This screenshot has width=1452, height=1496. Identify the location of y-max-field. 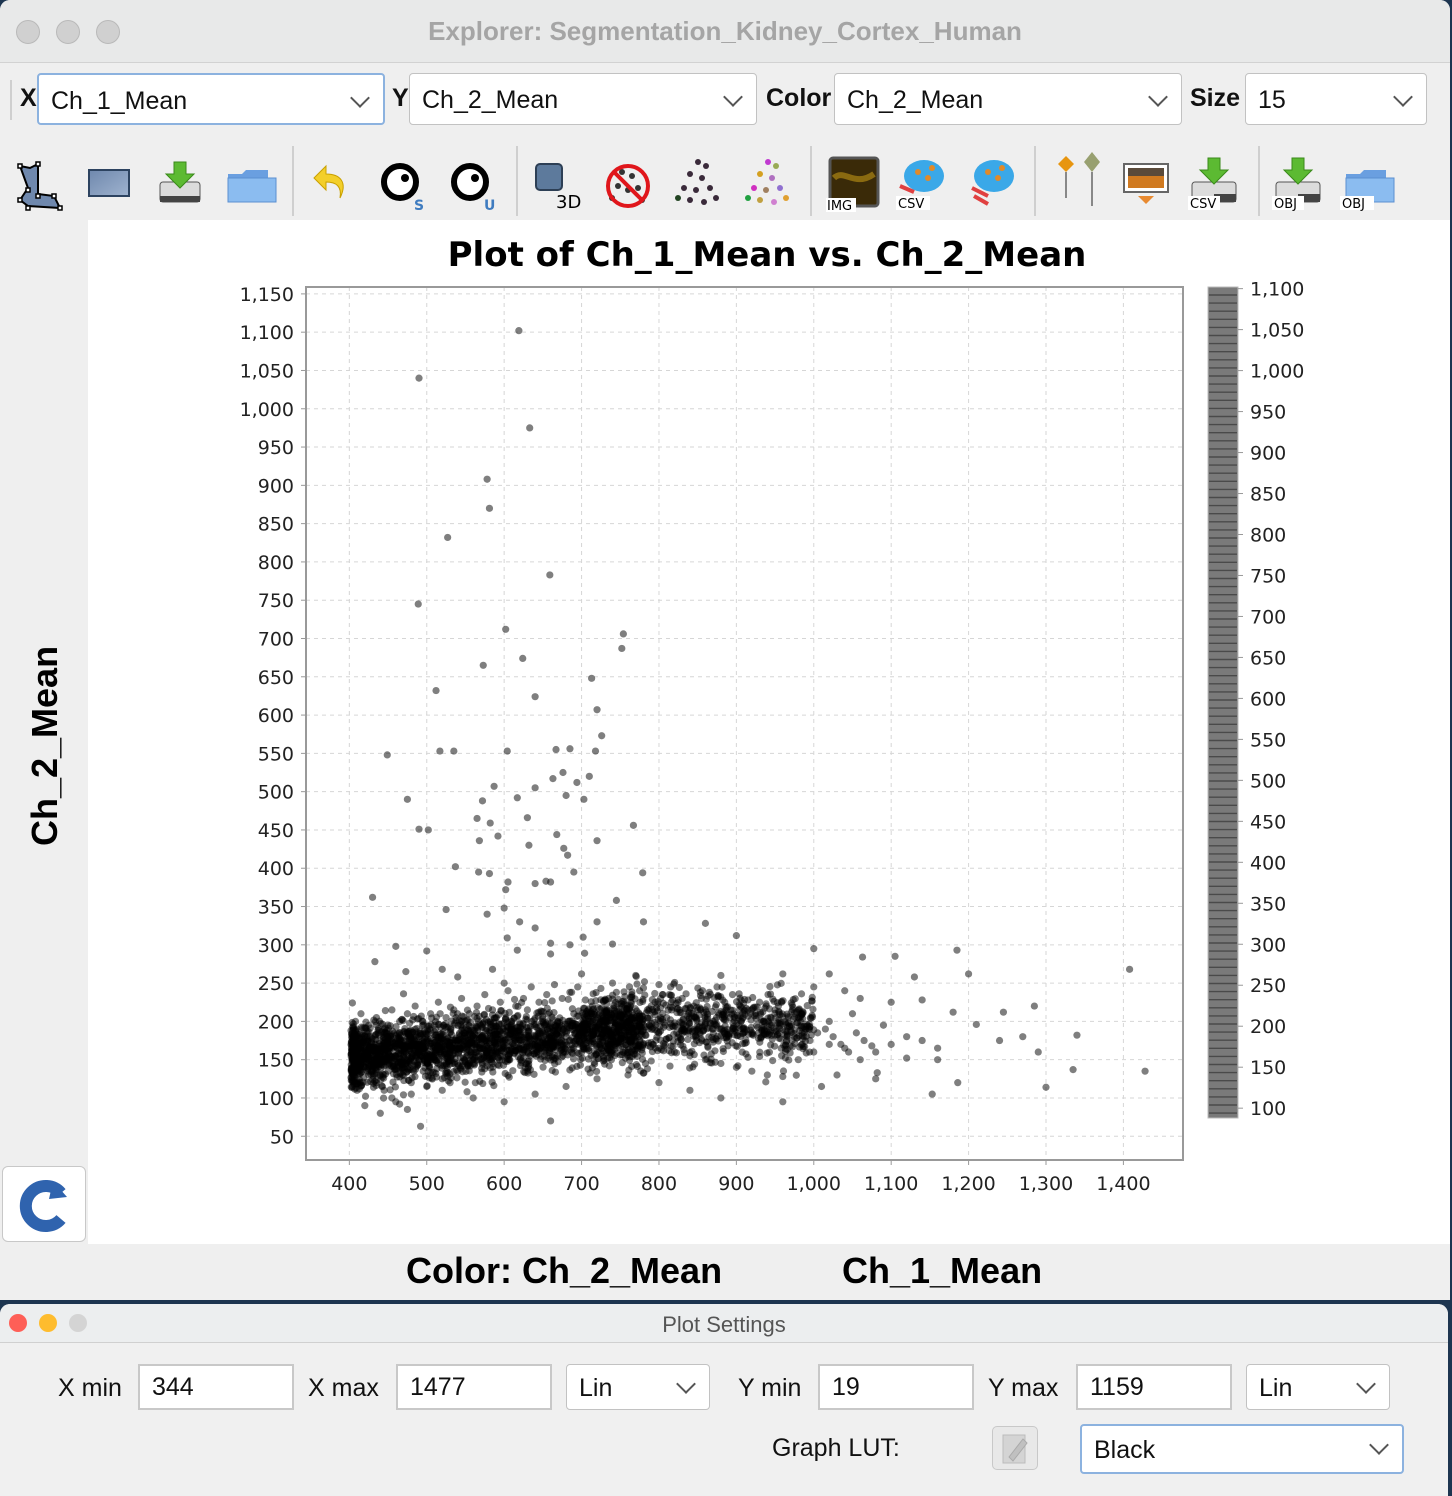
(1154, 1387).